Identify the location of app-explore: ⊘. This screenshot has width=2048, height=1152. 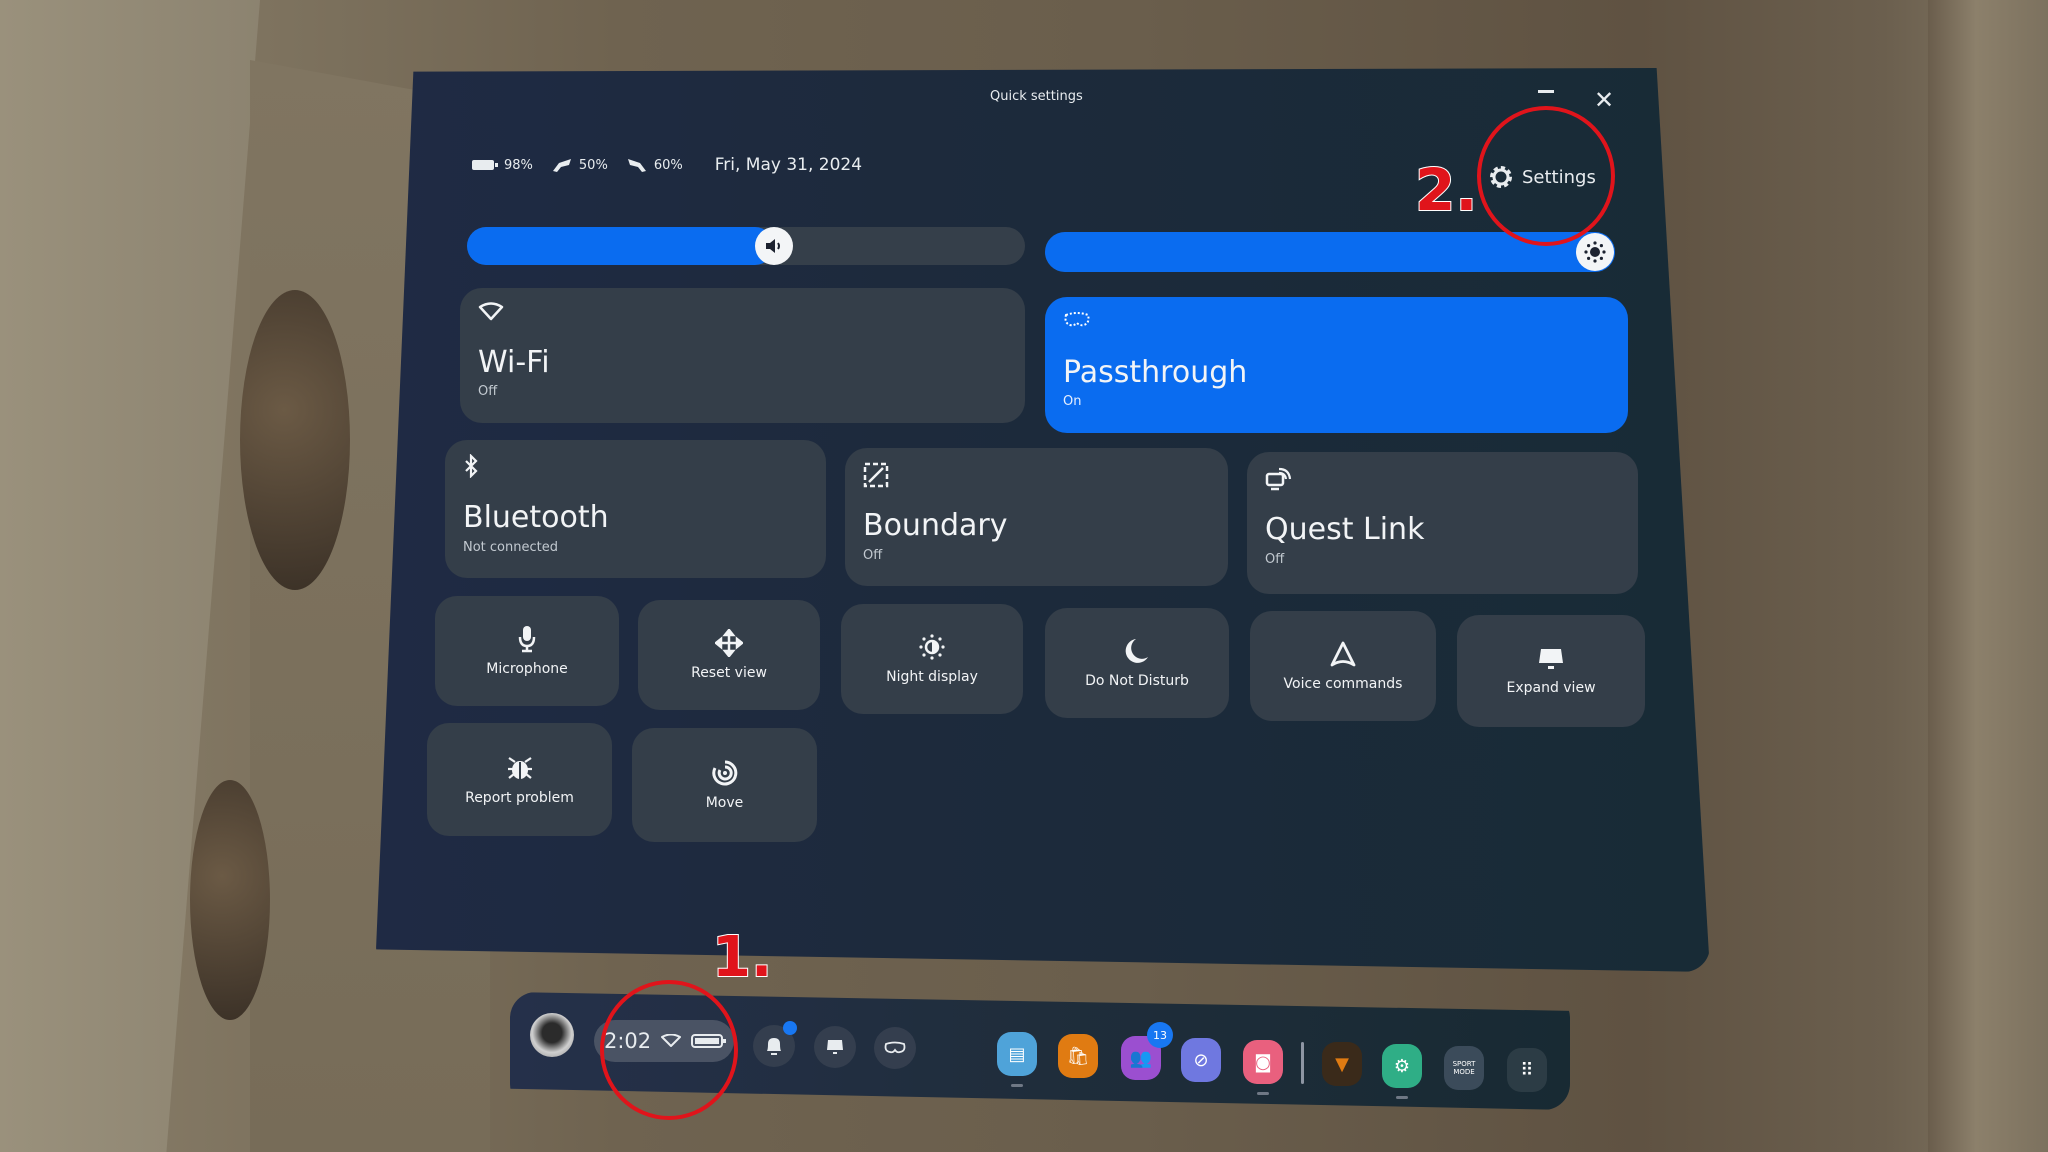
(1201, 1060).